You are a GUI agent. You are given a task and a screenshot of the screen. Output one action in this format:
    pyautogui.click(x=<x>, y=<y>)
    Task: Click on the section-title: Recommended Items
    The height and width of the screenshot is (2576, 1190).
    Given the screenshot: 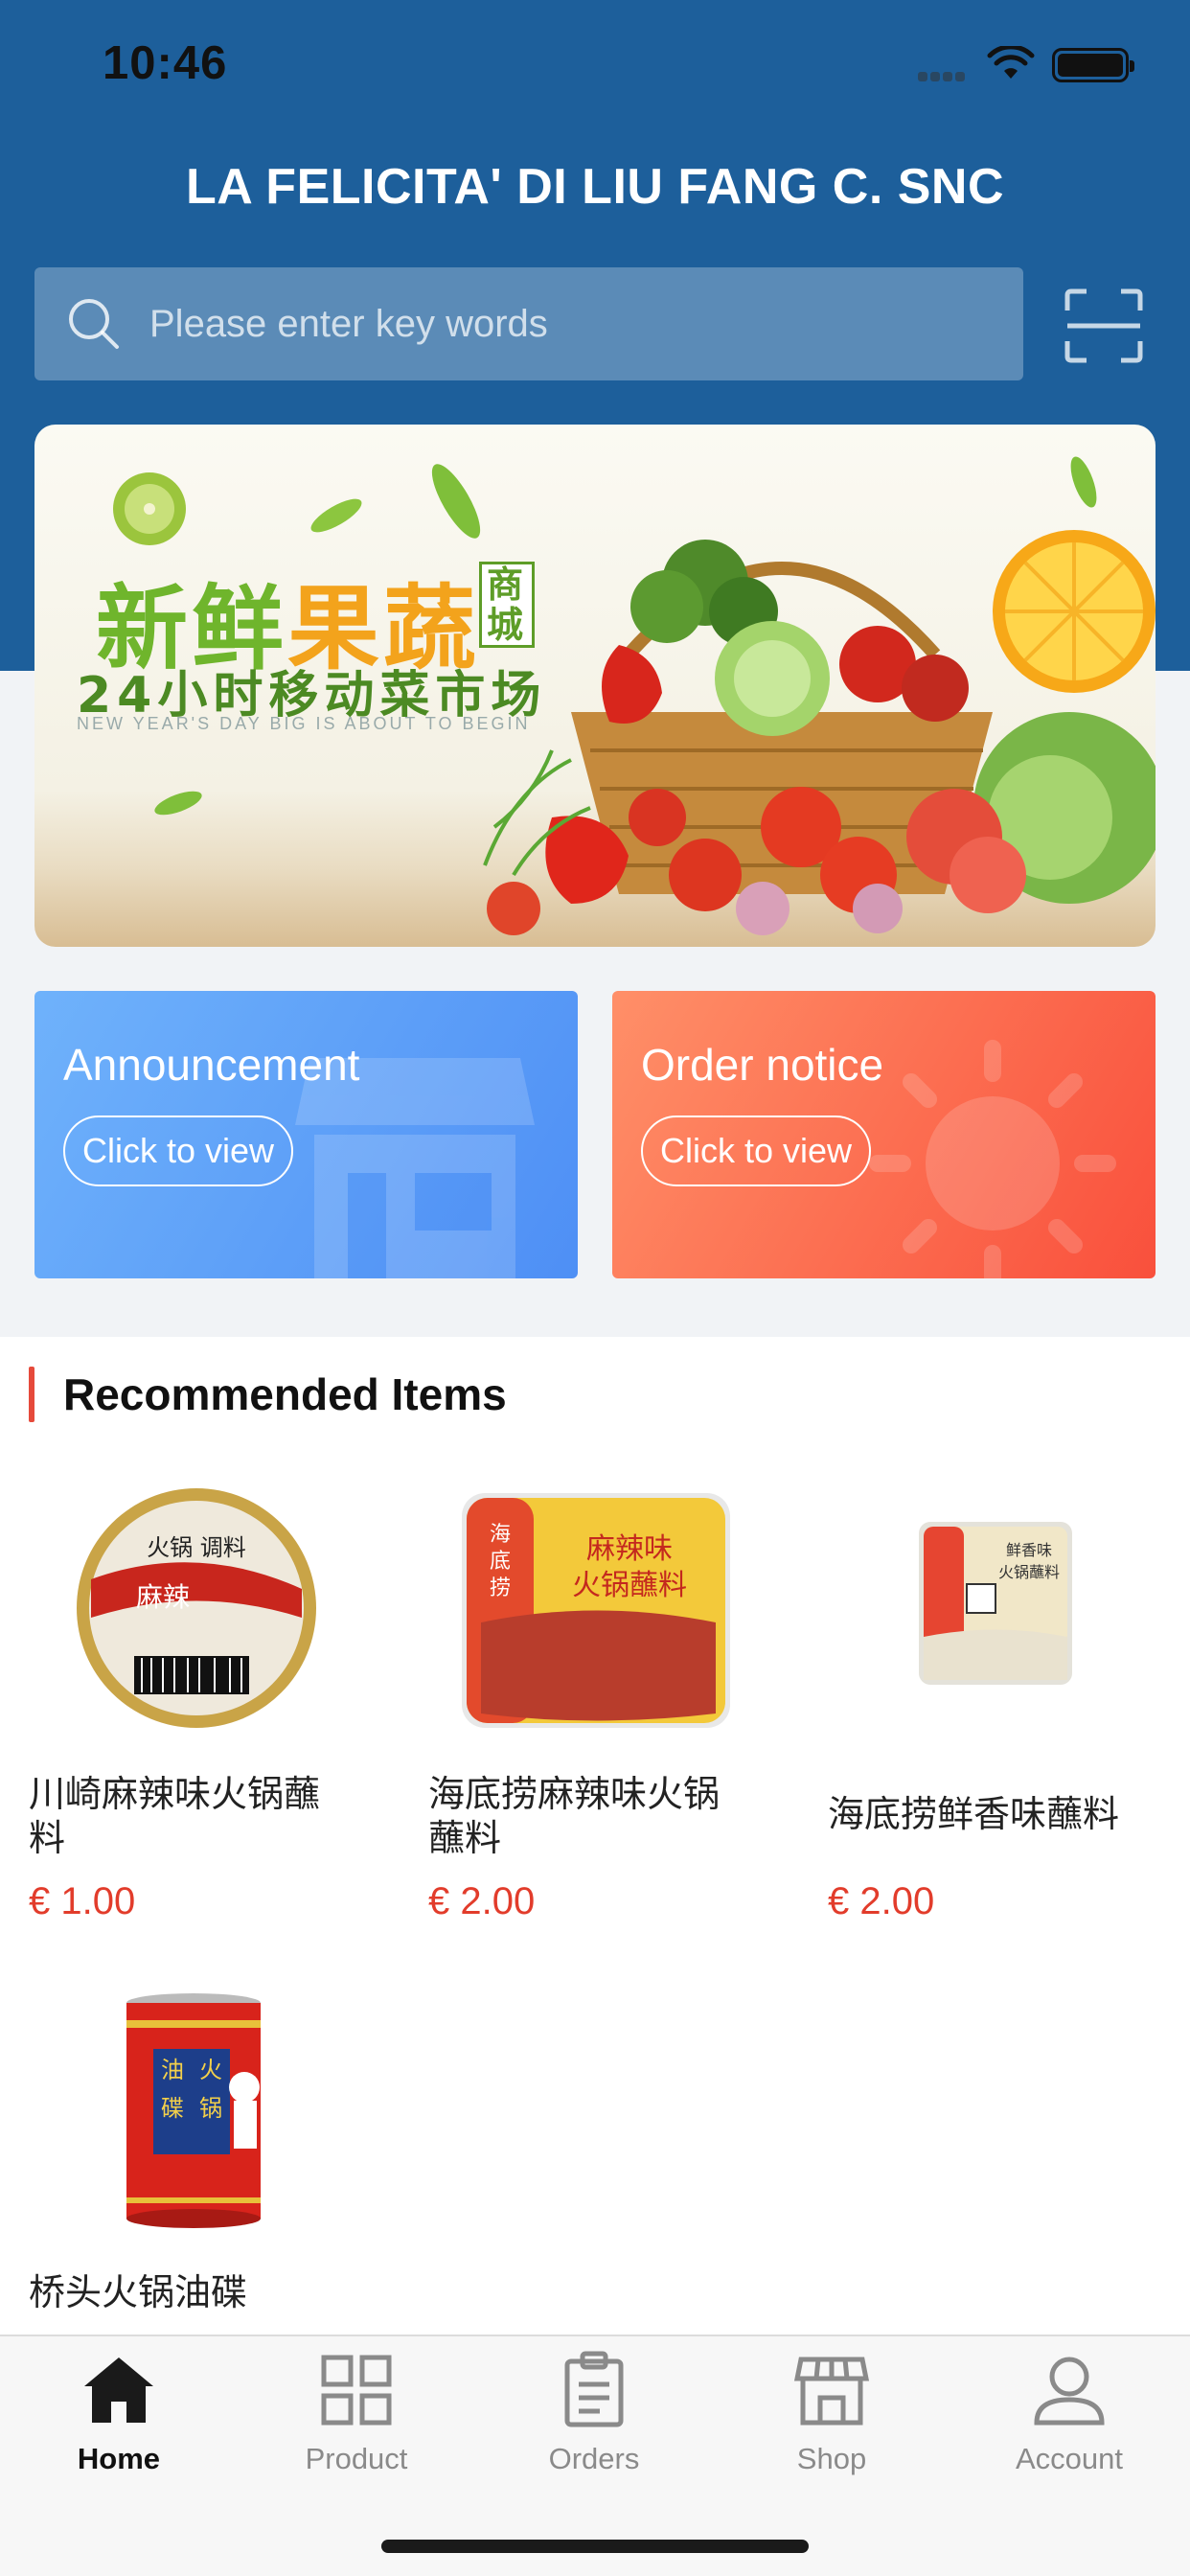 What is the action you would take?
    pyautogui.click(x=285, y=1394)
    